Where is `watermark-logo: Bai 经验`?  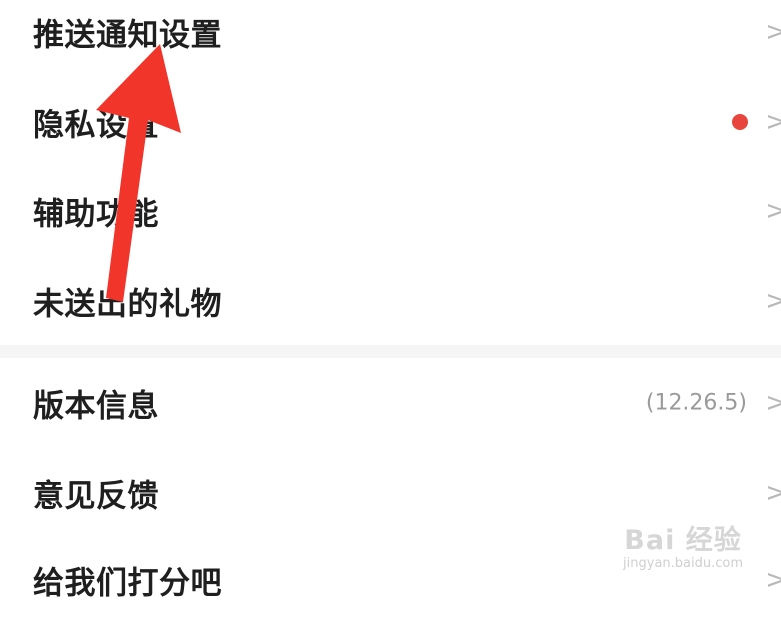 watermark-logo: Bai 经验 is located at coordinates (683, 540).